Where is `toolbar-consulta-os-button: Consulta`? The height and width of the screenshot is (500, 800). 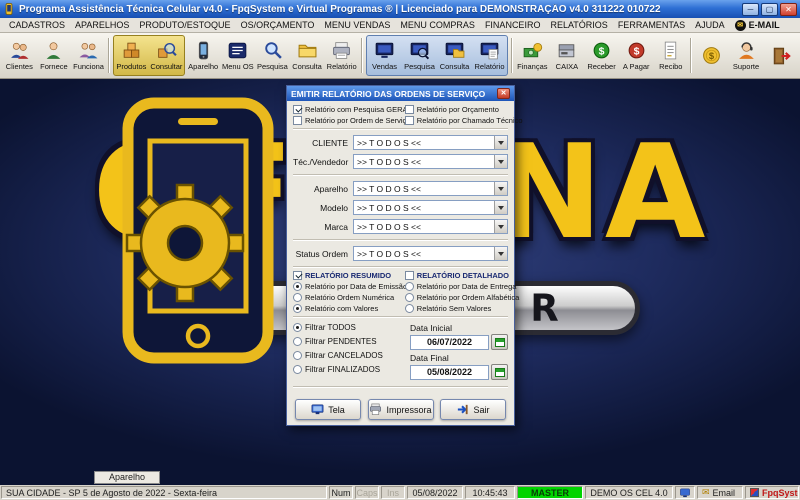
toolbar-consulta-os-button: Consulta is located at coordinates (307, 55).